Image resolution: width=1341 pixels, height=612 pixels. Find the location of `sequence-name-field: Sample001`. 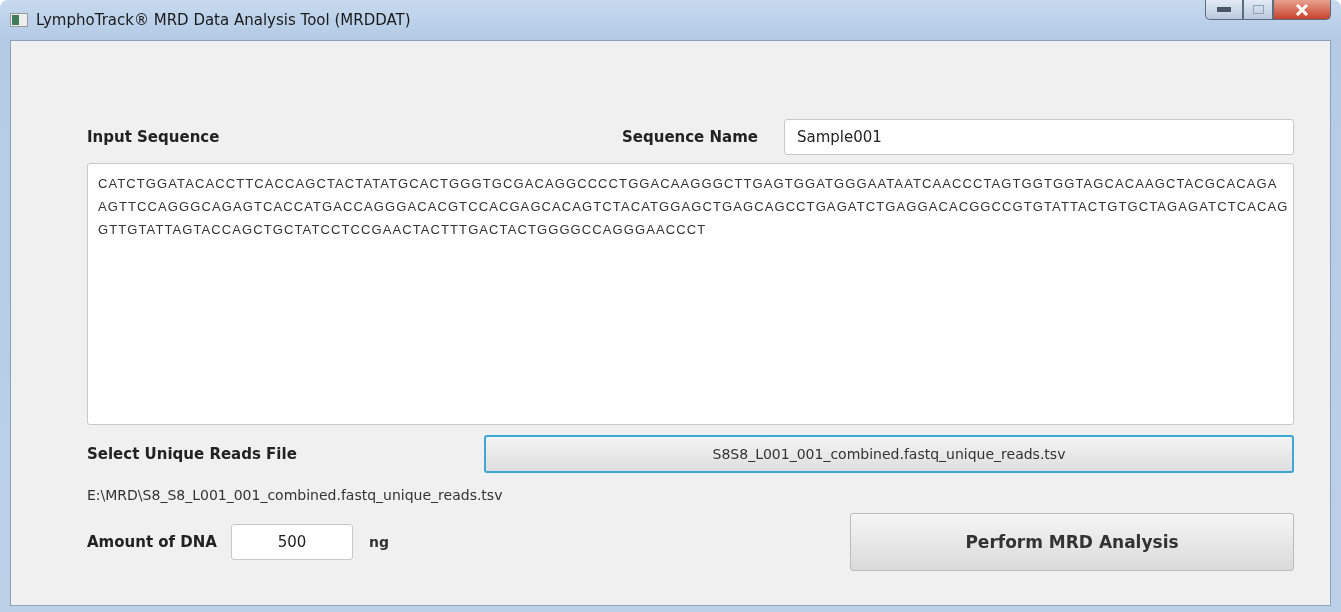

sequence-name-field: Sample001 is located at coordinates (1039, 137).